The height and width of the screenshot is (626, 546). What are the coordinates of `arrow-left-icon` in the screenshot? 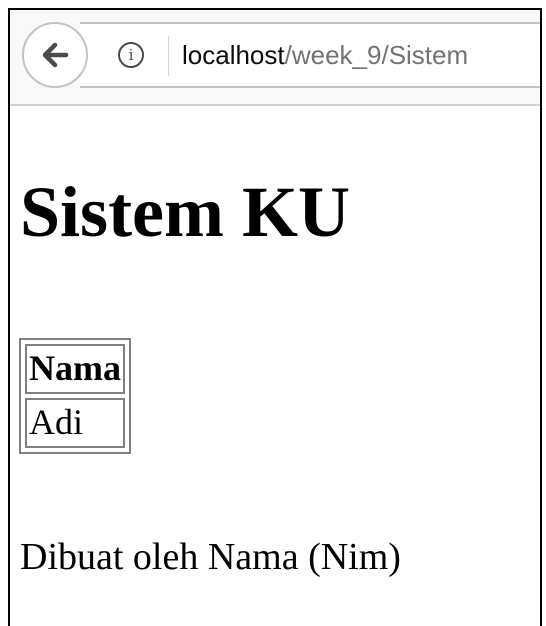 It's located at (55, 55).